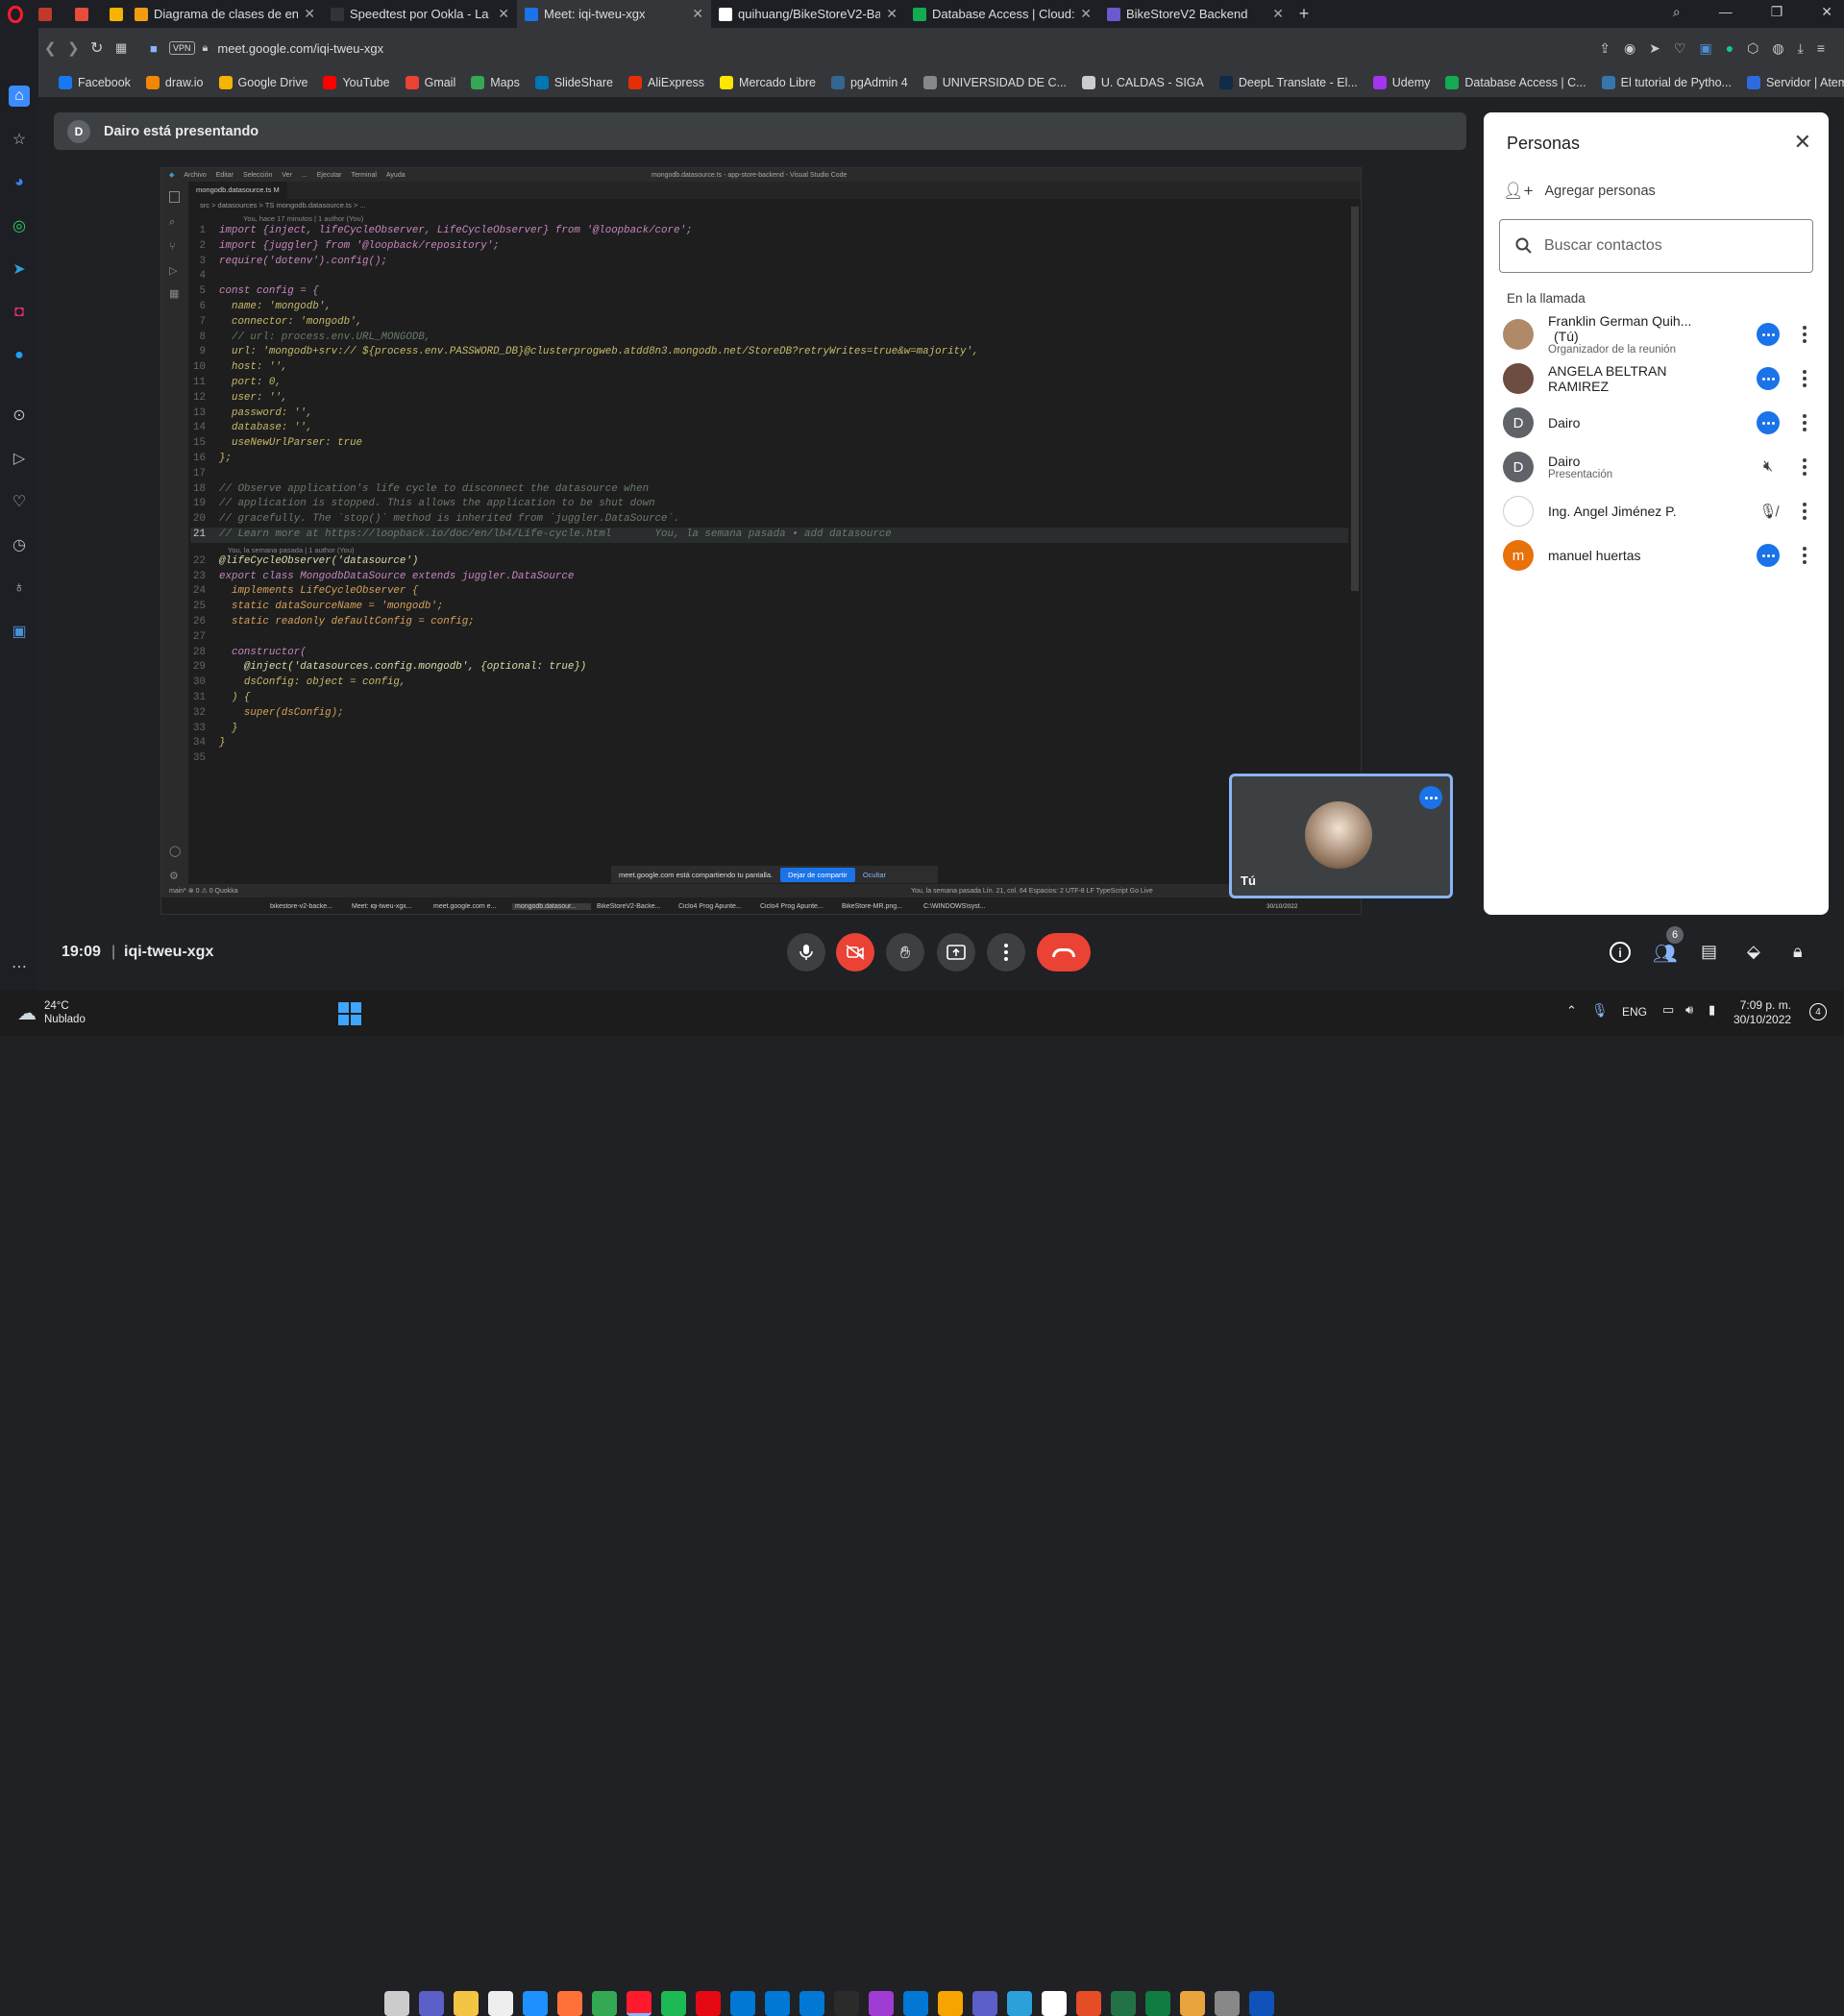 The image size is (1844, 2016). Describe the element at coordinates (1802, 142) in the screenshot. I see `close-panel-icon: ✕` at that location.